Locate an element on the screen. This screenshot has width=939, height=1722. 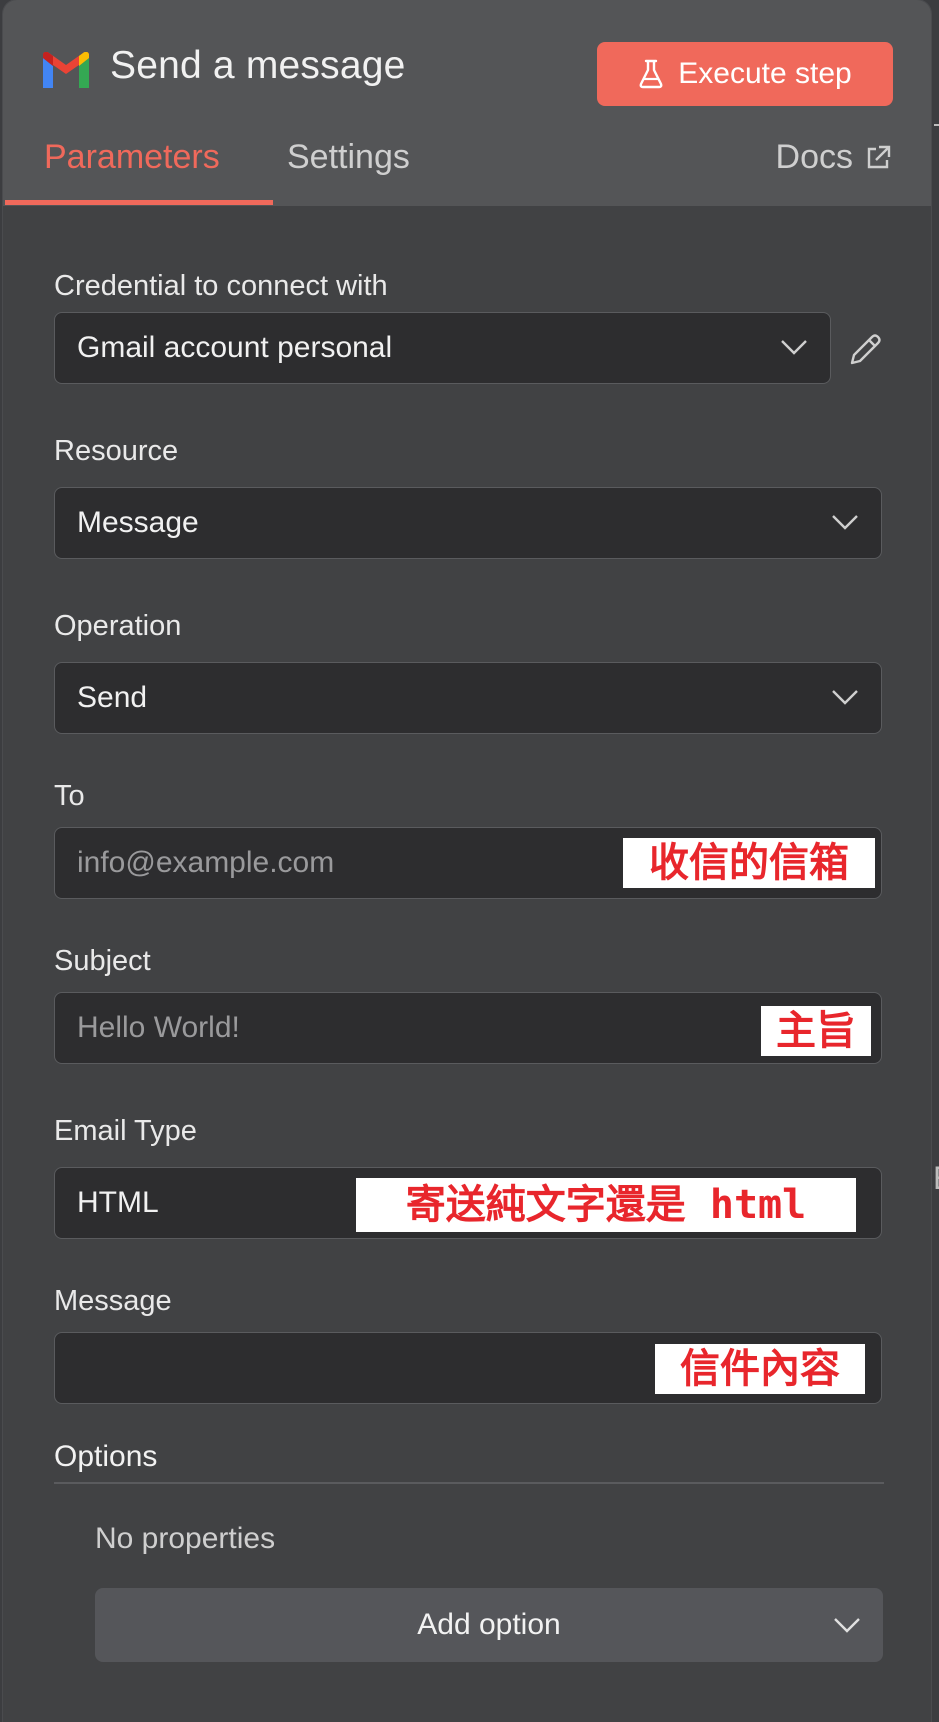
operation-select: Send is located at coordinates (468, 698).